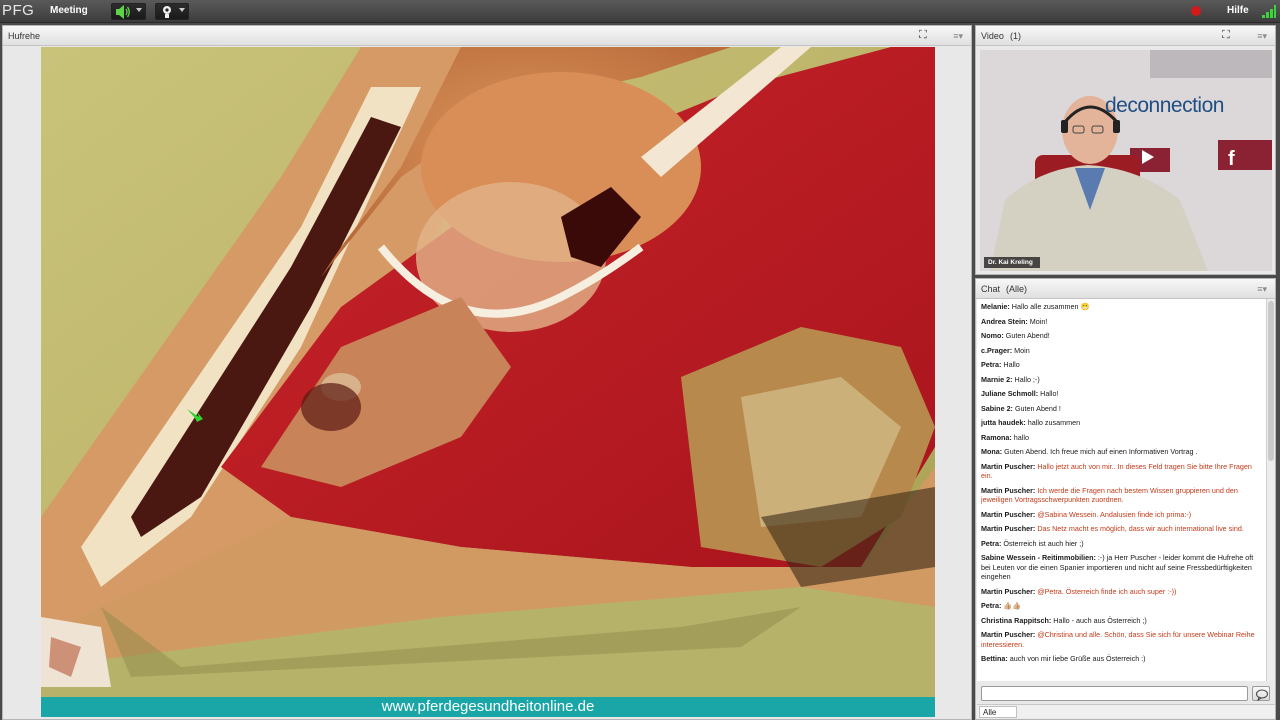  What do you see at coordinates (1049, 306) in the screenshot?
I see `chat-message-text: Hallo alle zusammen 😁` at bounding box center [1049, 306].